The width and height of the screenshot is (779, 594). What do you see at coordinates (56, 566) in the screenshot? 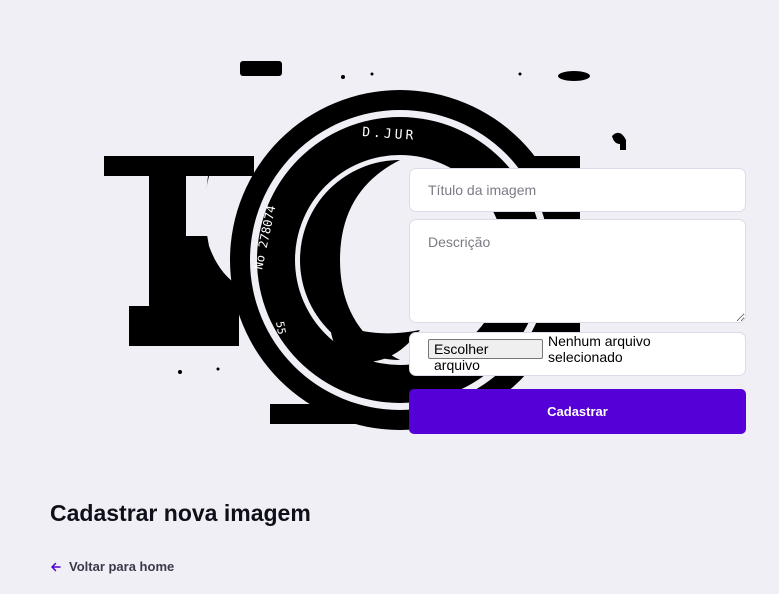
I see `arrow-left-icon` at bounding box center [56, 566].